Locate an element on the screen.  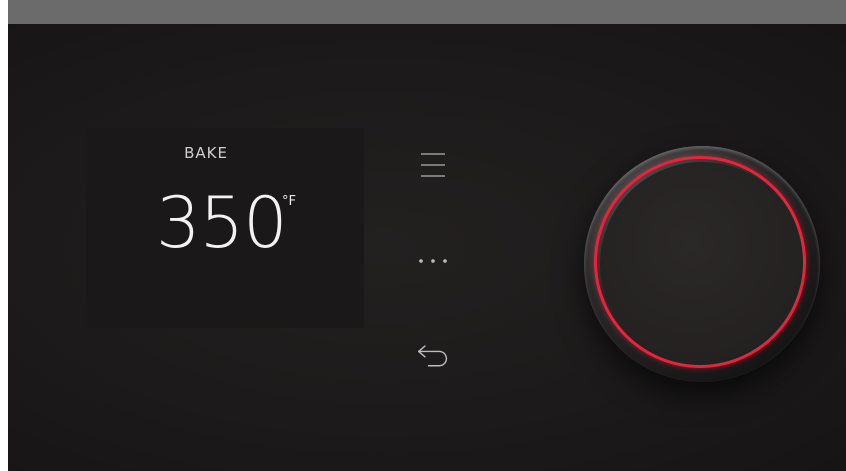
menu-icon is located at coordinates (433, 165).